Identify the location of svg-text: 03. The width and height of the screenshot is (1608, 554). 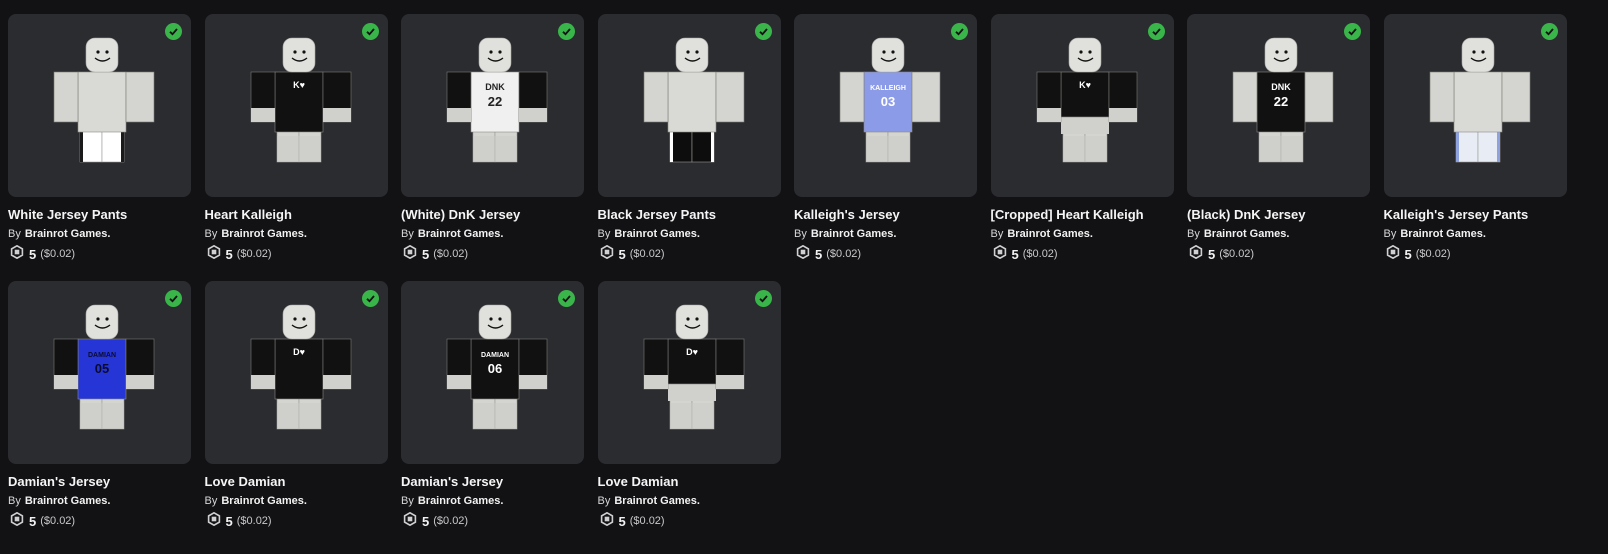
(888, 101).